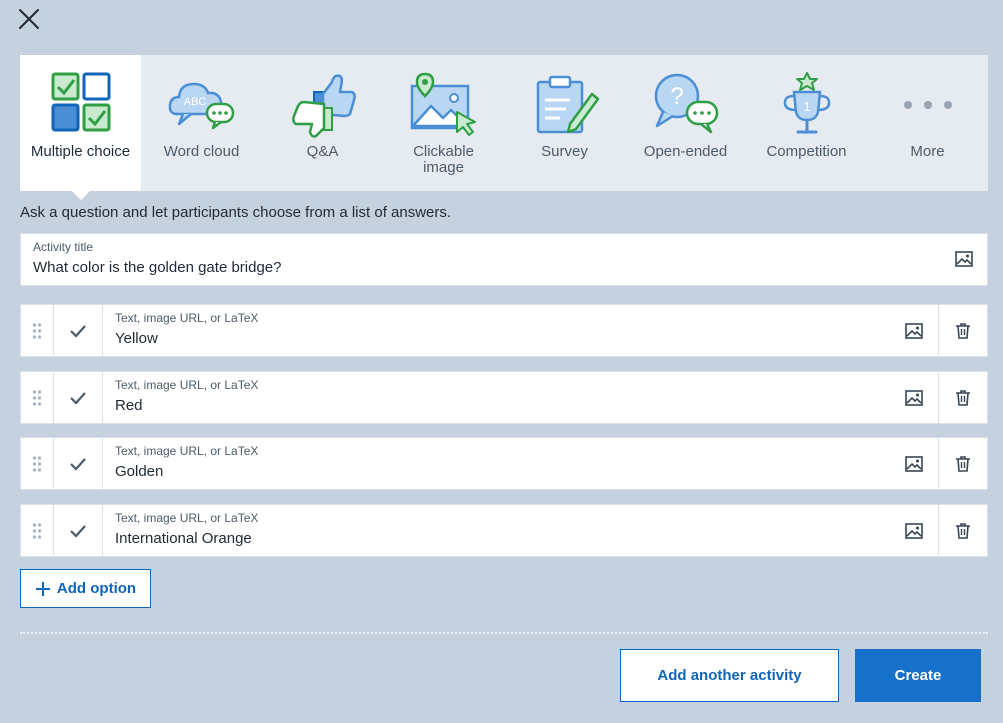  Describe the element at coordinates (322, 151) in the screenshot. I see `type-label: Q&A` at that location.